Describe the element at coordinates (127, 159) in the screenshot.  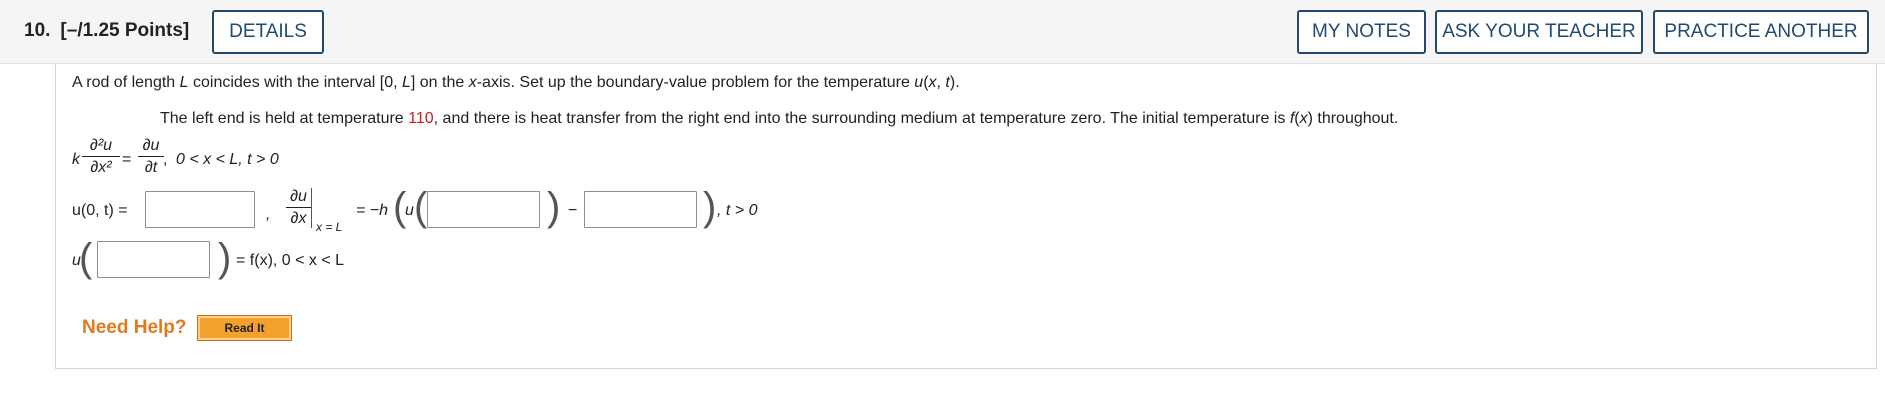
I see `pde-equals: =` at that location.